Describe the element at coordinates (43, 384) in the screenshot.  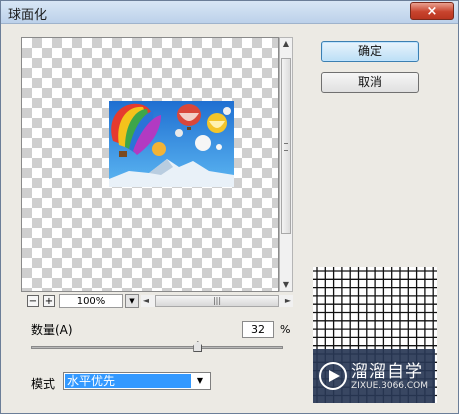
I see `mode-label: 模式` at that location.